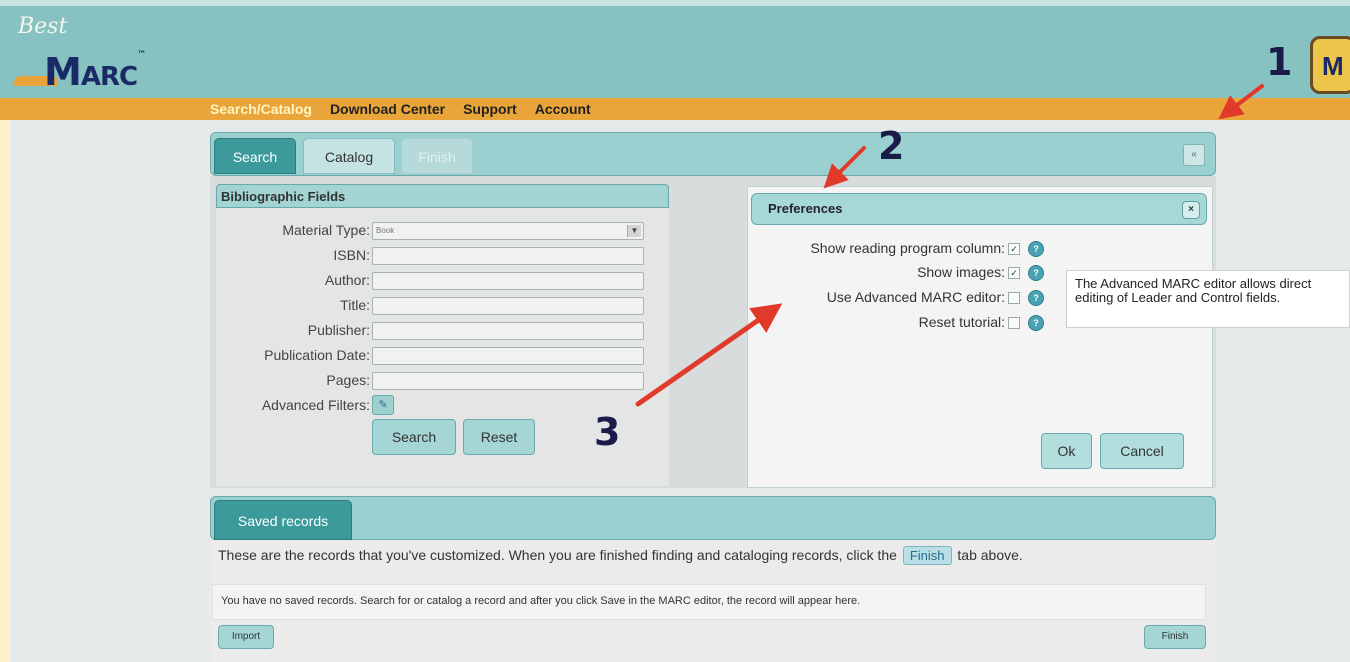  What do you see at coordinates (490, 109) in the screenshot?
I see `nav-support: Support` at bounding box center [490, 109].